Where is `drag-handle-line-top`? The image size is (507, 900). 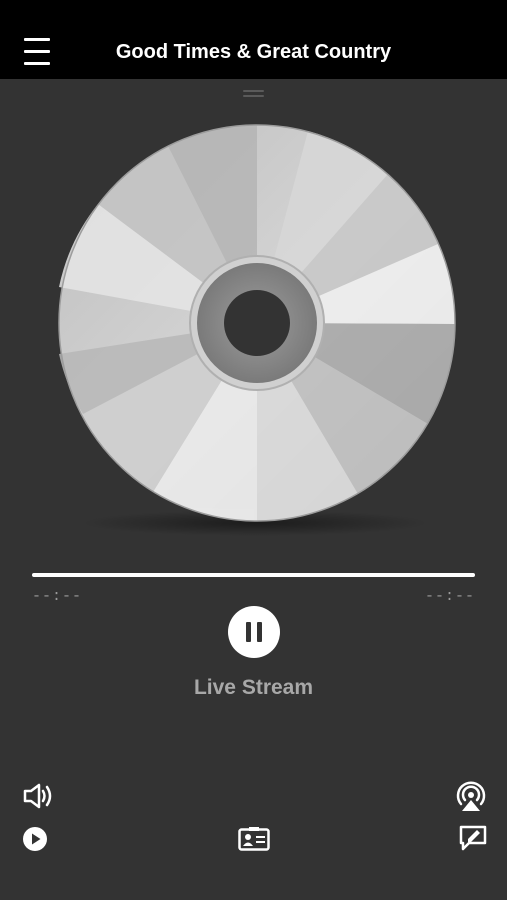
drag-handle-line-top is located at coordinates (253, 91).